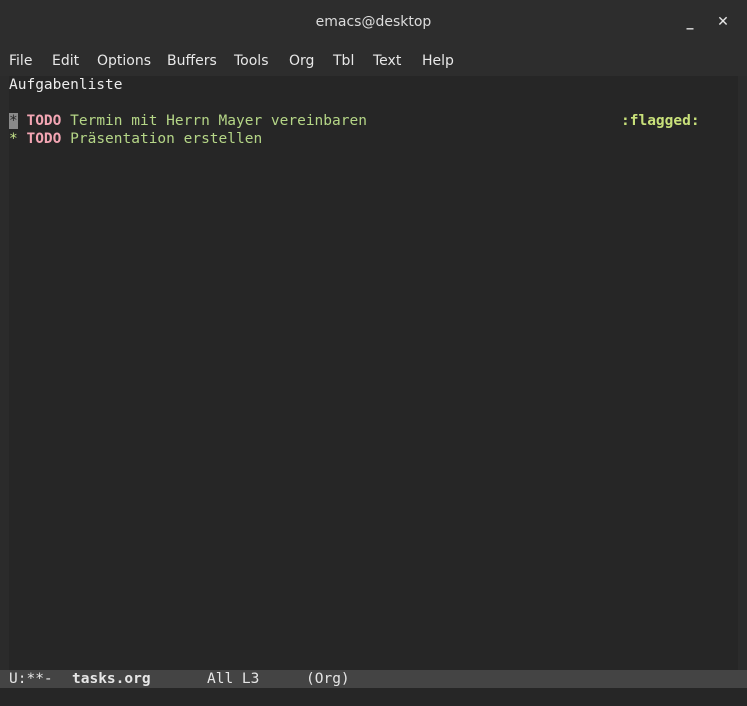 This screenshot has height=706, width=747. What do you see at coordinates (13, 139) in the screenshot?
I see `heading-star: *` at bounding box center [13, 139].